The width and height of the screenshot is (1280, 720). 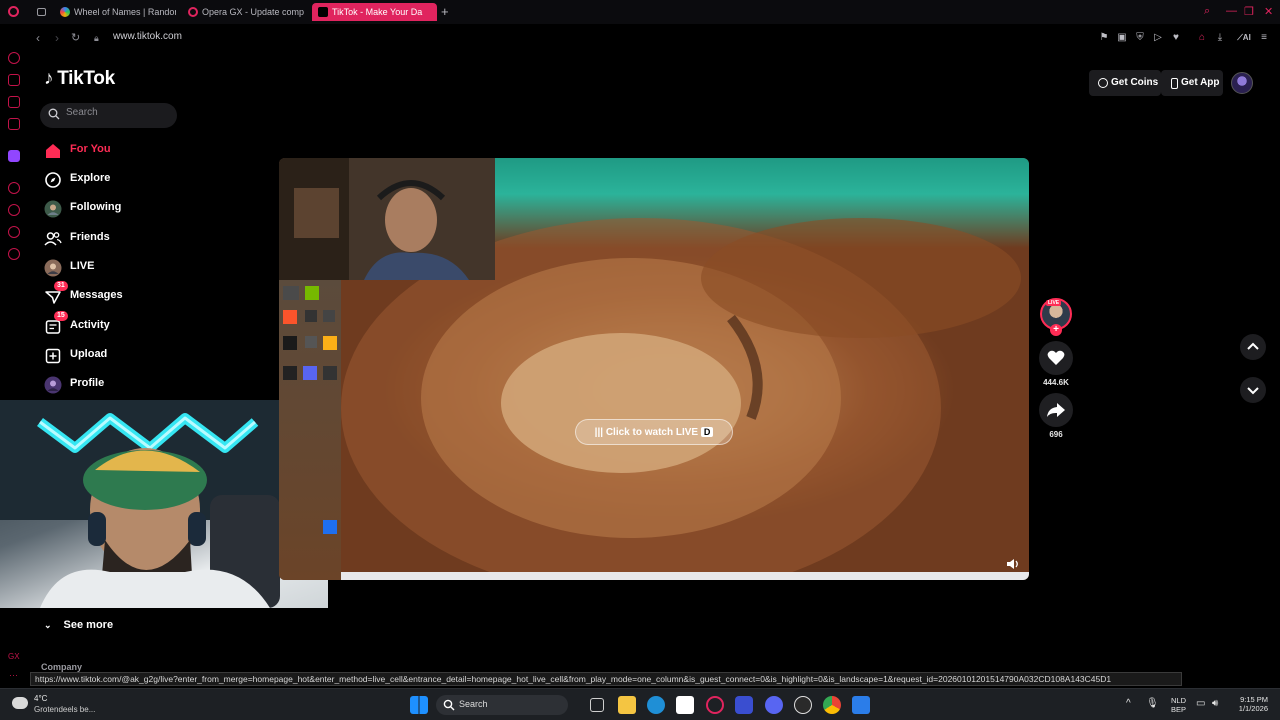 I want to click on logo-text: TikTok, so click(x=86, y=78).